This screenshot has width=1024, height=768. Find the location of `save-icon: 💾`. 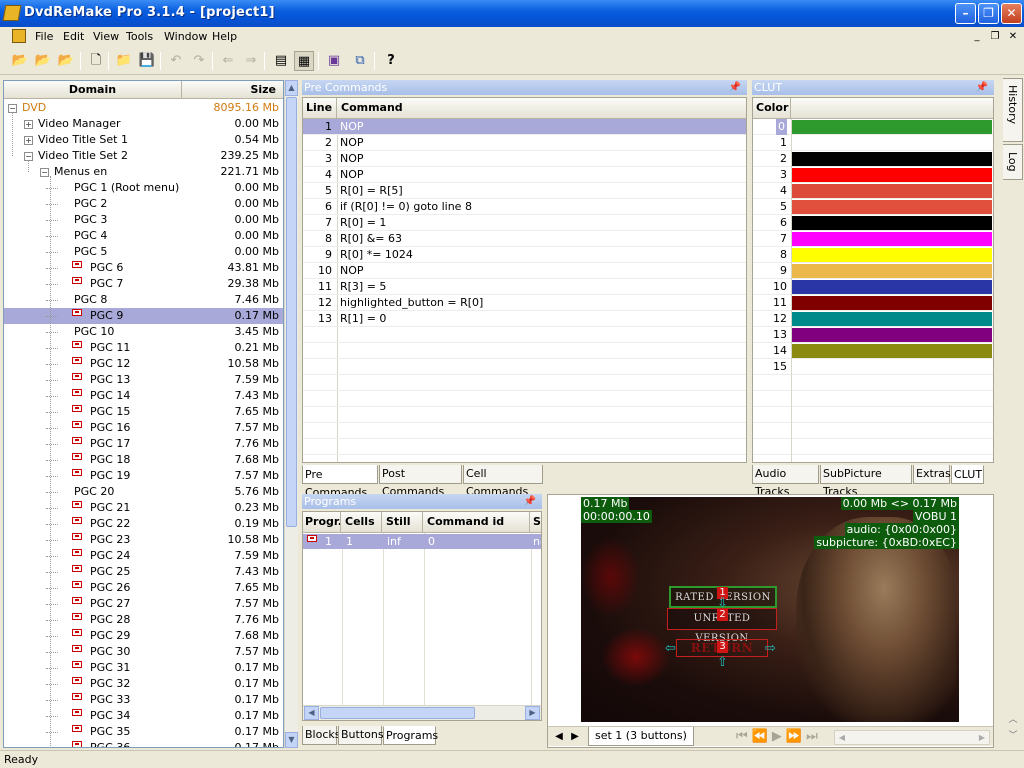

save-icon: 💾 is located at coordinates (147, 61).